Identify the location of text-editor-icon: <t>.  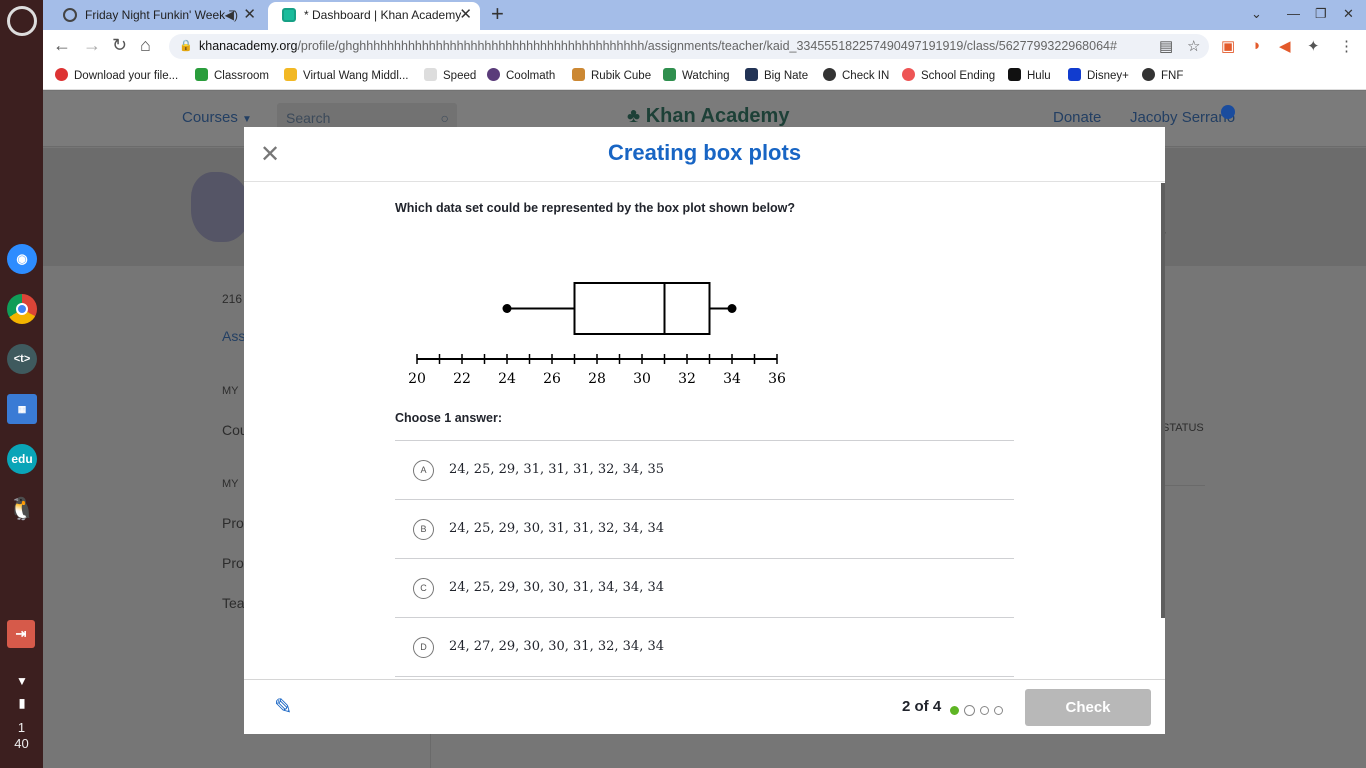
(22, 359).